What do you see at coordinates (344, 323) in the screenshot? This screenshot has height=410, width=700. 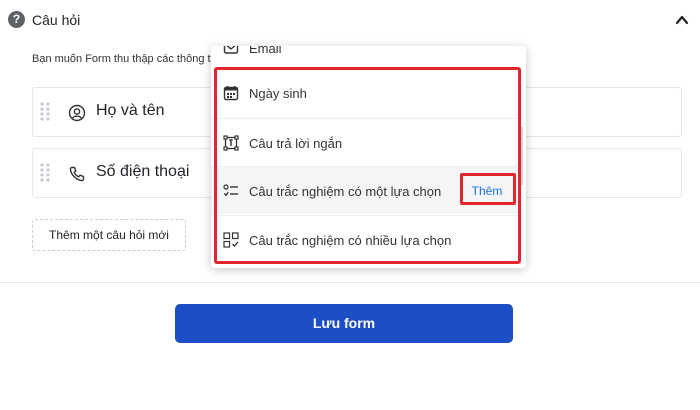 I see `save-form-button: Lưu form` at bounding box center [344, 323].